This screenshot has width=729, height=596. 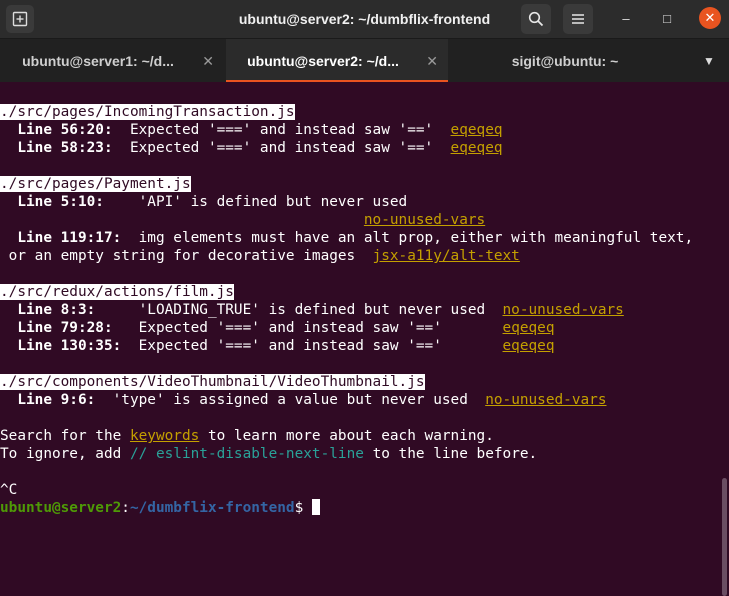 What do you see at coordinates (303, 508) in the screenshot?
I see `prompt-symbol: $` at bounding box center [303, 508].